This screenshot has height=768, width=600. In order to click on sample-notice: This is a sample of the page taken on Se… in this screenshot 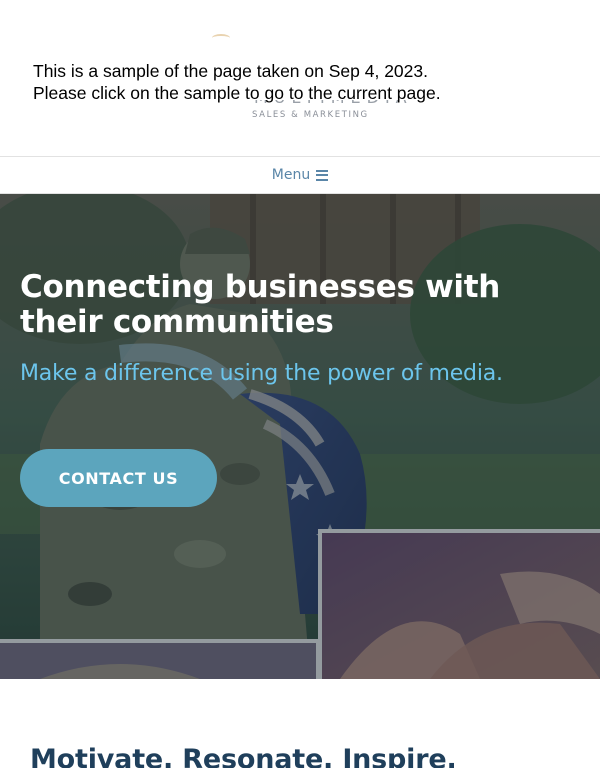, I will do `click(293, 82)`.